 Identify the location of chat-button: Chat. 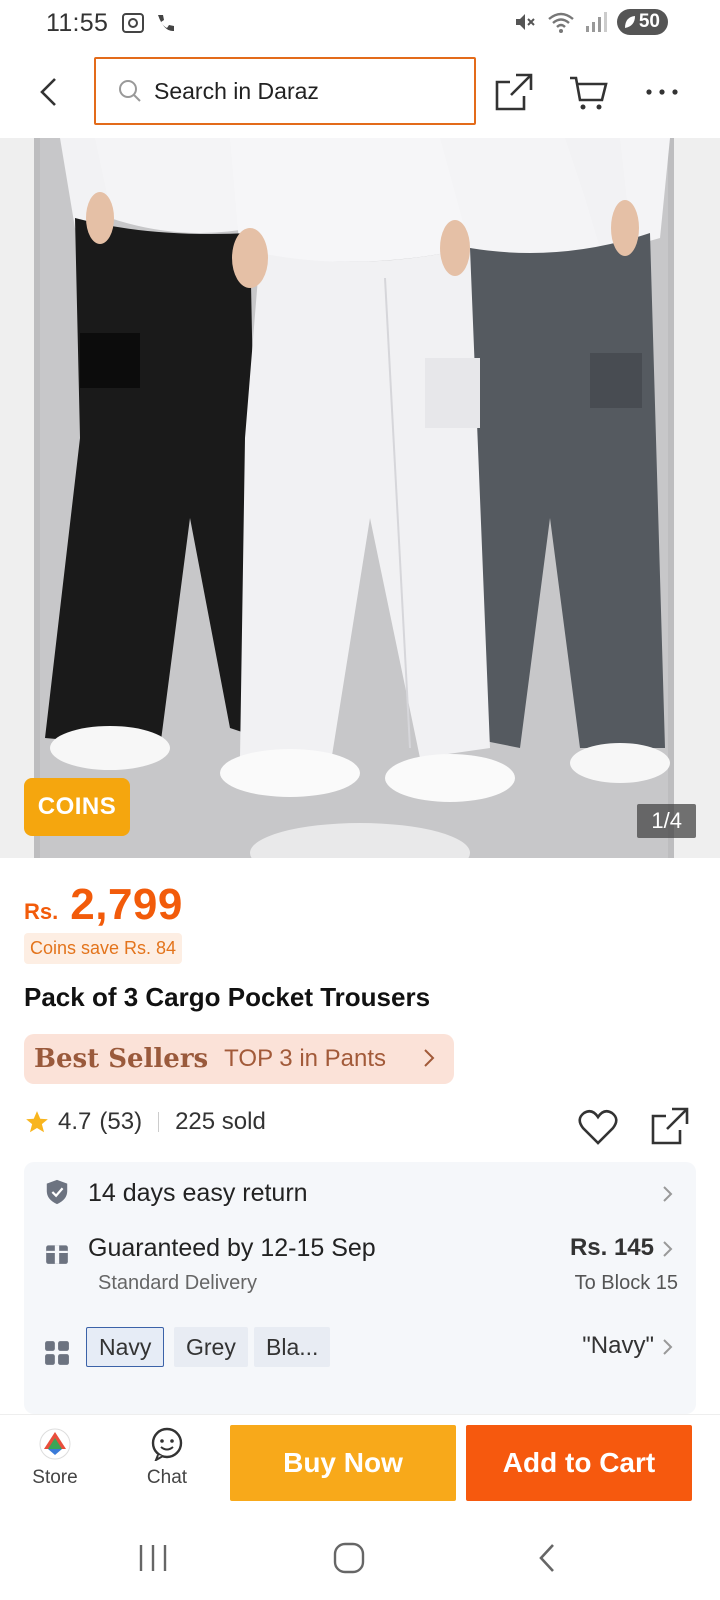
(167, 1458).